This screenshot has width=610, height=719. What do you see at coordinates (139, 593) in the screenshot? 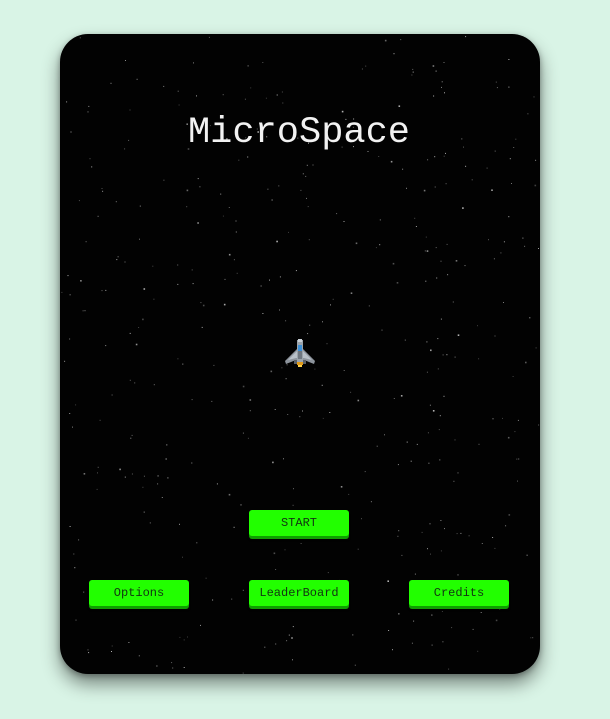
I see `options-button: Options` at bounding box center [139, 593].